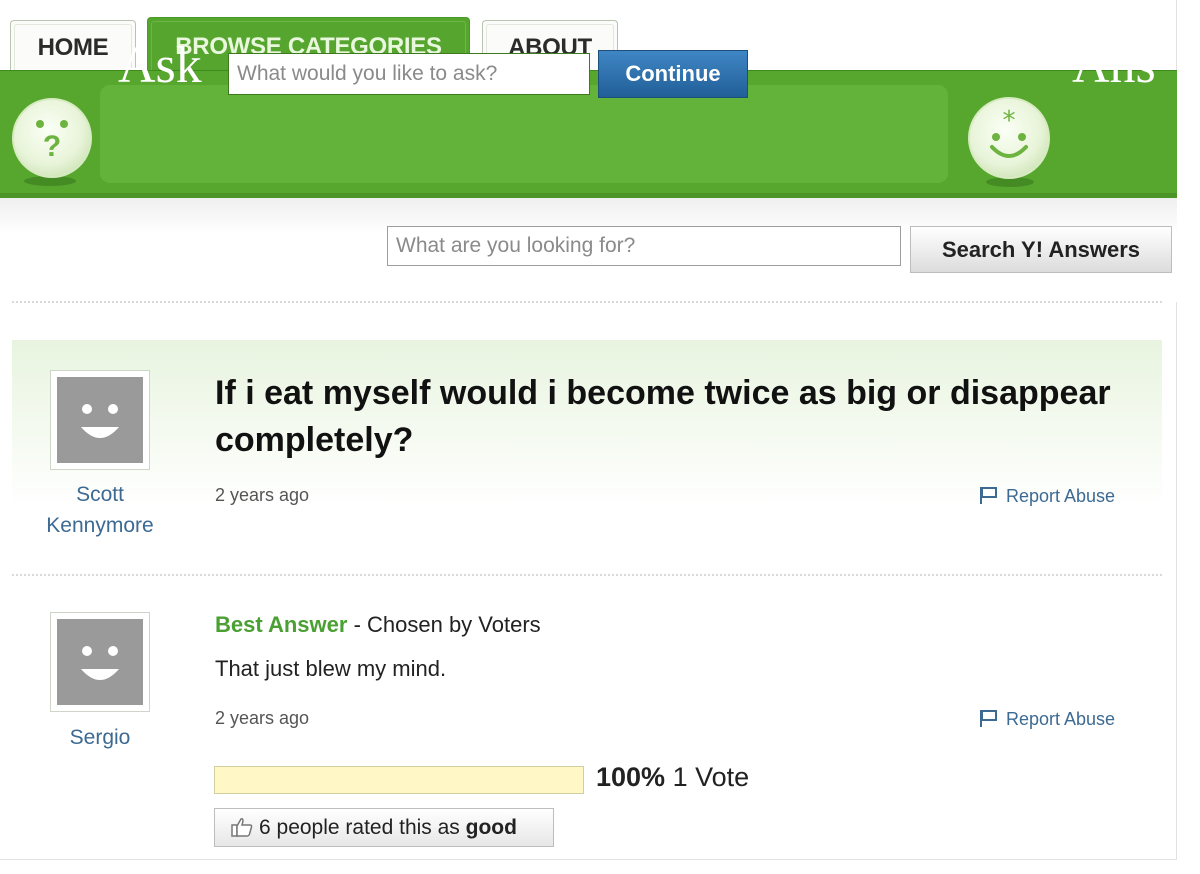 This screenshot has height=874, width=1200. I want to click on search-input, so click(644, 246).